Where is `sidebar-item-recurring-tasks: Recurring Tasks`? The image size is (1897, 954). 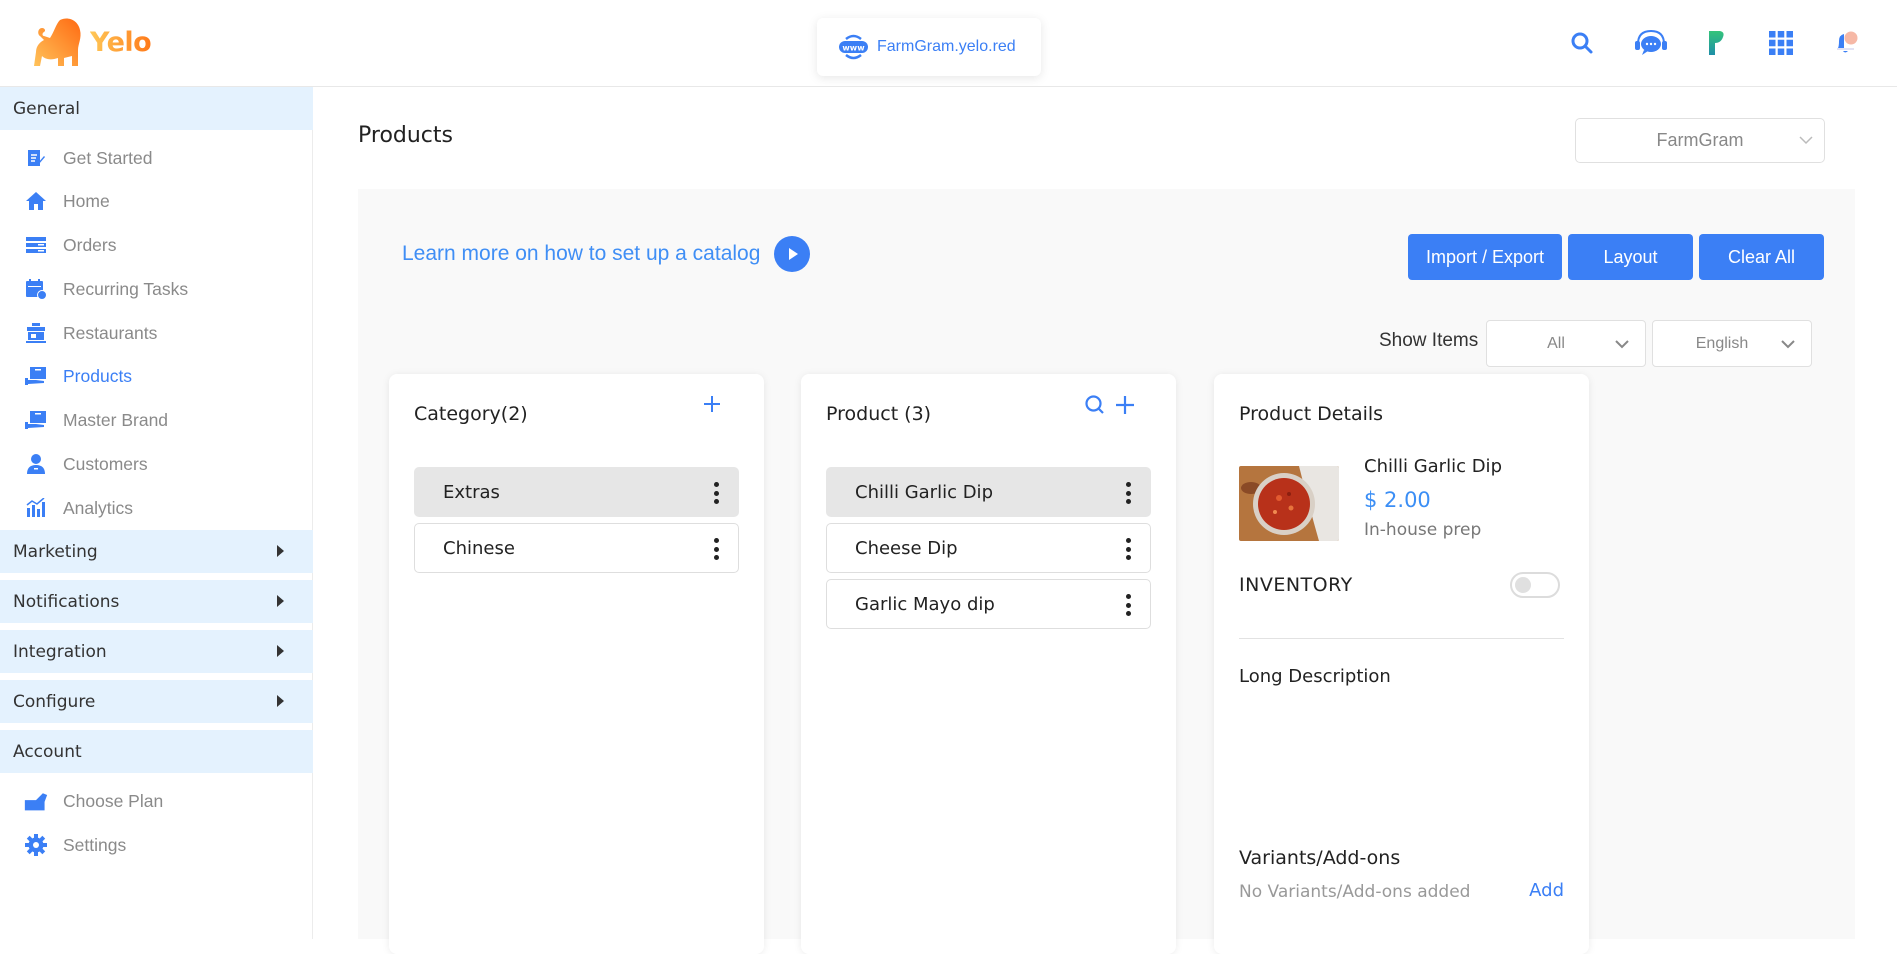 sidebar-item-recurring-tasks: Recurring Tasks is located at coordinates (156, 289).